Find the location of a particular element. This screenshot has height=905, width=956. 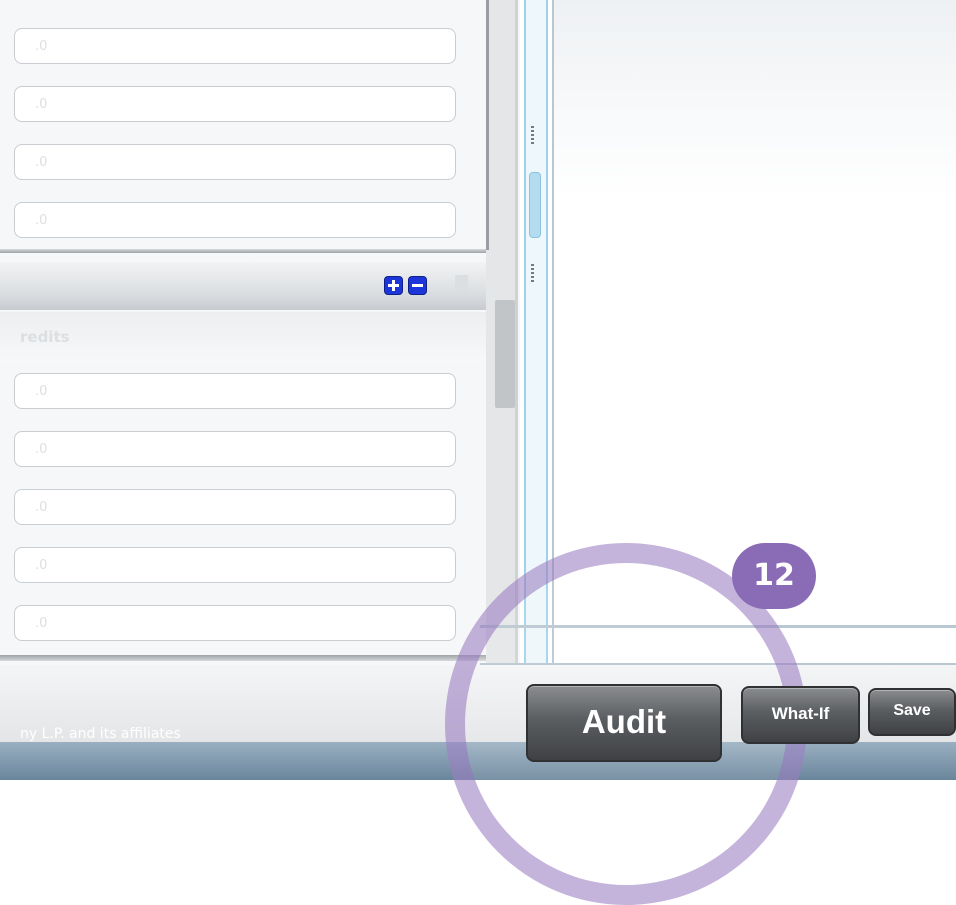

audit-button: Audit is located at coordinates (624, 723).